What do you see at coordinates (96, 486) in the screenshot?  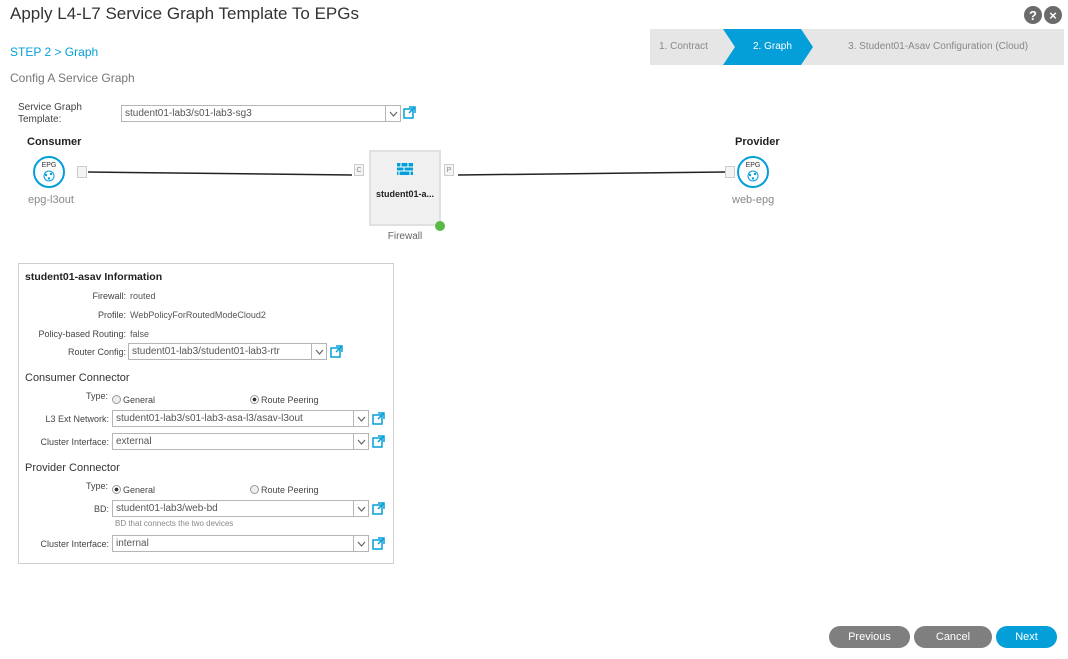 I see `provider-type-label: Type:` at bounding box center [96, 486].